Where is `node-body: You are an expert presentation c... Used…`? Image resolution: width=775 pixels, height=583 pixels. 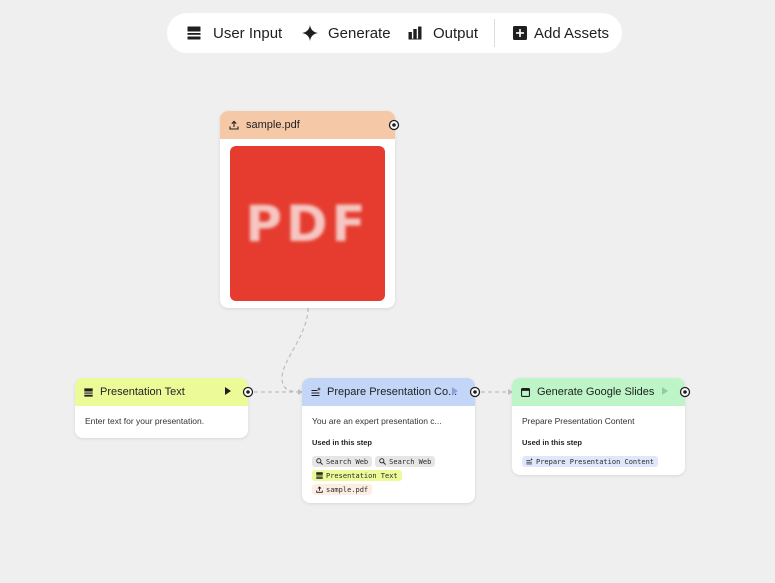
node-body: You are an expert presentation c... Used… is located at coordinates (388, 454).